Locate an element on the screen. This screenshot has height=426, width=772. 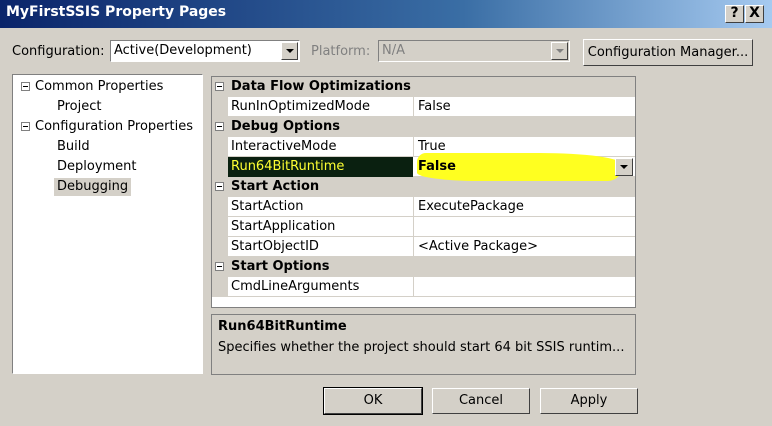
property-name: StartAction is located at coordinates (267, 206).